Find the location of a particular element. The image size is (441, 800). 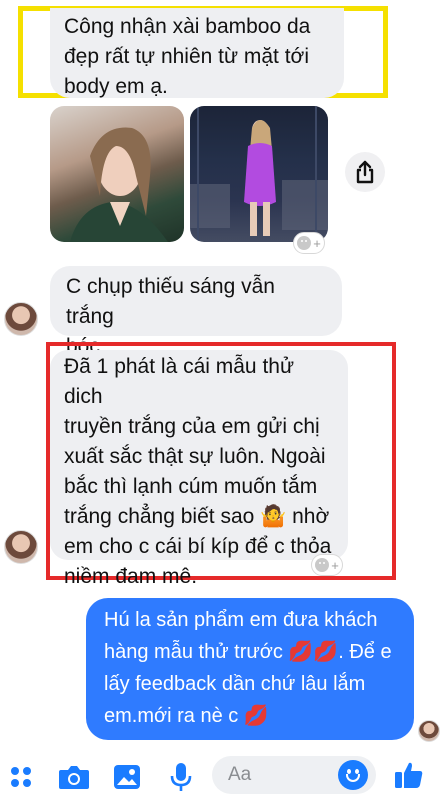

message-text-line: trắng chẳng biết sao 🤷 nhờ is located at coordinates (197, 516).